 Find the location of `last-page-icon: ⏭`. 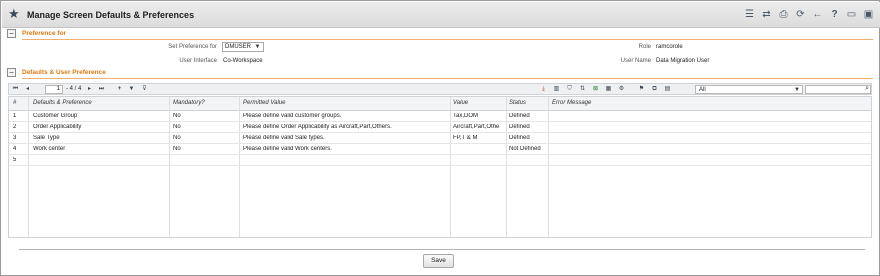

last-page-icon: ⏭ is located at coordinates (101, 89).